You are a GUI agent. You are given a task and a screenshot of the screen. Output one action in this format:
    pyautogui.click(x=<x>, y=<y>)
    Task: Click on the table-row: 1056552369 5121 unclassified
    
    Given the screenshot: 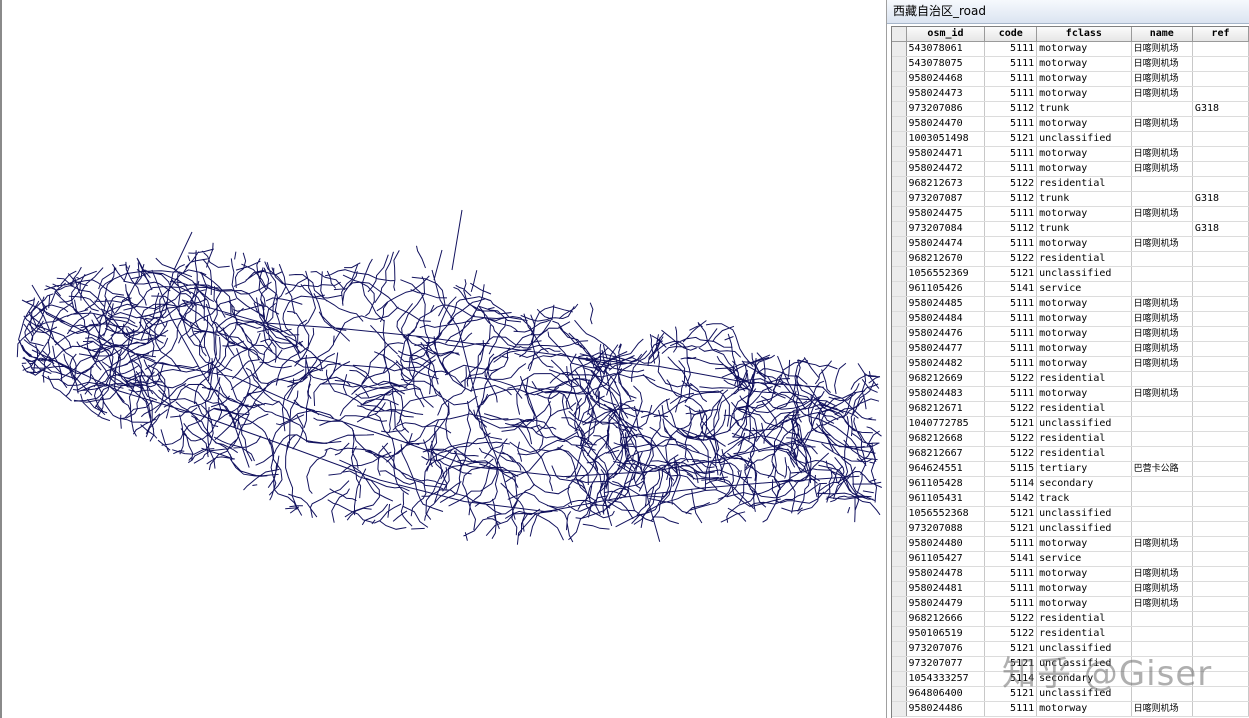 What is the action you would take?
    pyautogui.click(x=1070, y=274)
    